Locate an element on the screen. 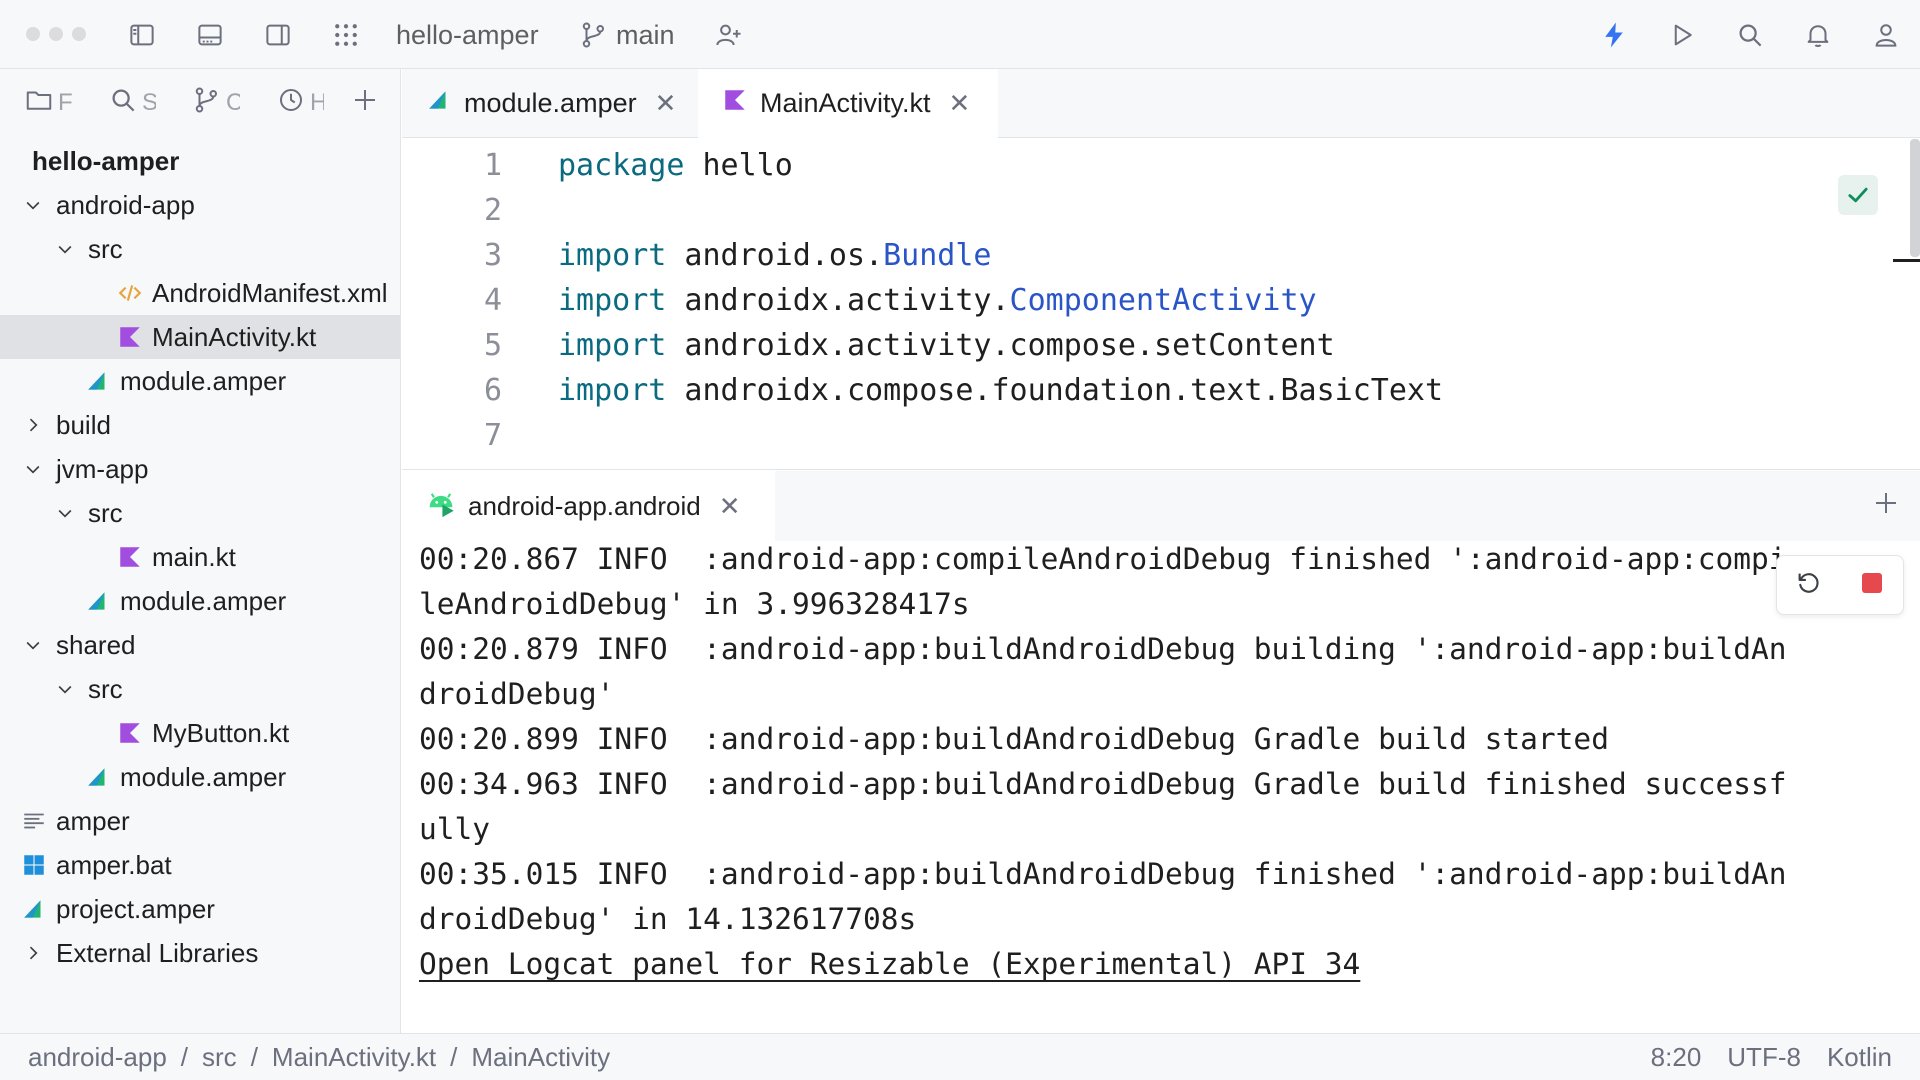  breadcrumb-item: android-app is located at coordinates (97, 1057).